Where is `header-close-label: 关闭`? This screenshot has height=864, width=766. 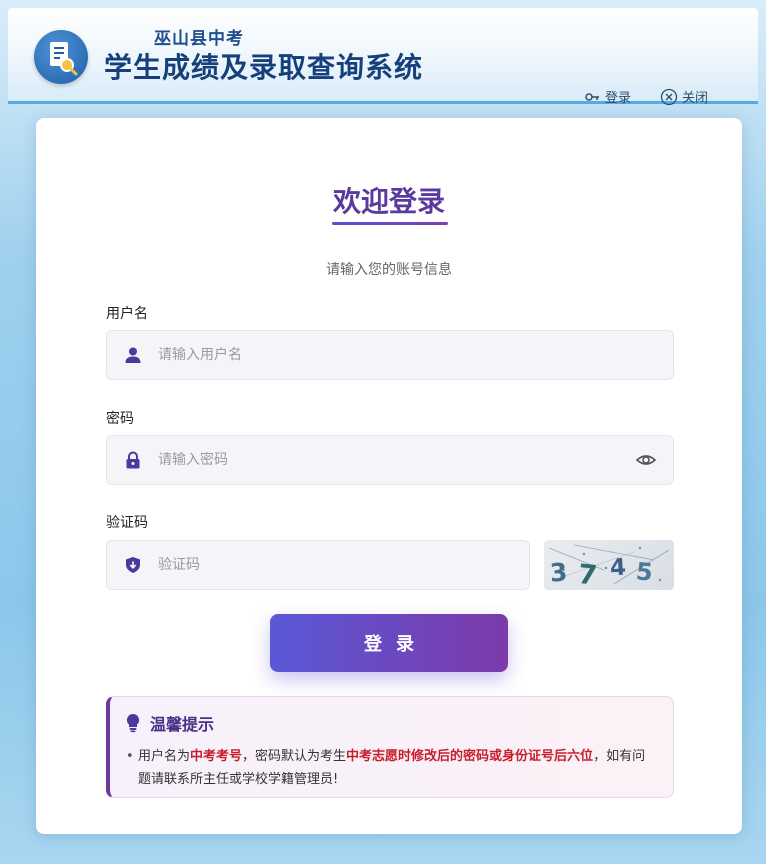
header-close-label: 关闭 is located at coordinates (695, 98).